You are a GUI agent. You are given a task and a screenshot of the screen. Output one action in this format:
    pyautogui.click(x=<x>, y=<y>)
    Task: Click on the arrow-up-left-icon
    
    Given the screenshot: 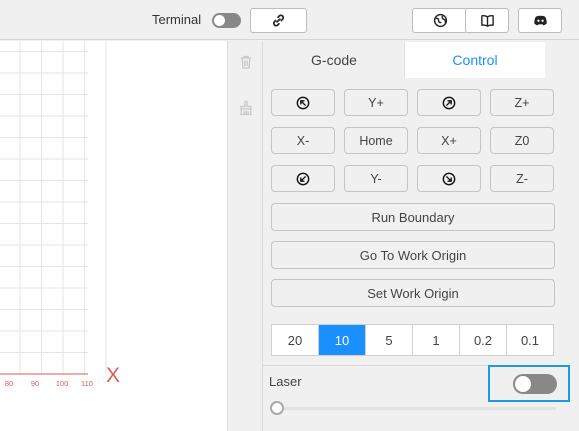 What is the action you would take?
    pyautogui.click(x=303, y=102)
    